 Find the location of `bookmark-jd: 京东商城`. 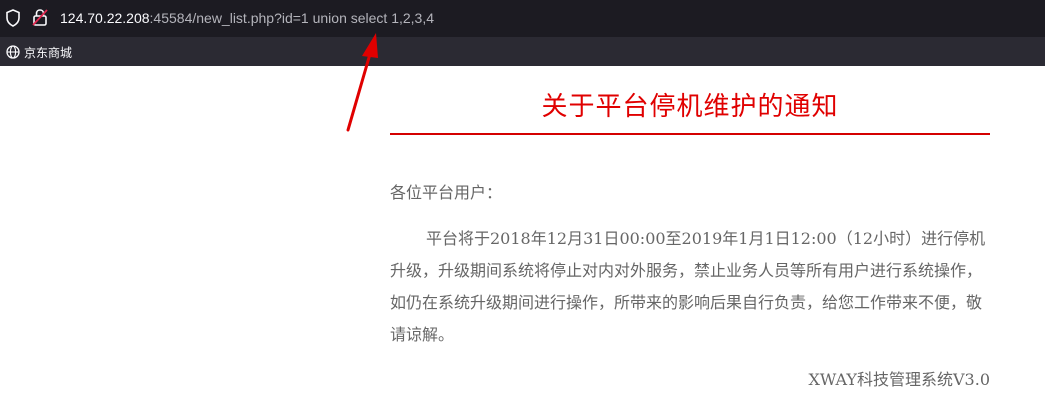

bookmark-jd: 京东商城 is located at coordinates (39, 52).